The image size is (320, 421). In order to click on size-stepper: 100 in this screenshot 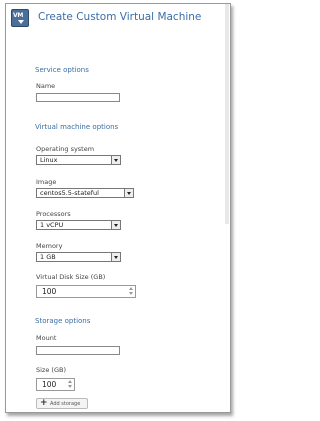, I will do `click(55, 384)`.